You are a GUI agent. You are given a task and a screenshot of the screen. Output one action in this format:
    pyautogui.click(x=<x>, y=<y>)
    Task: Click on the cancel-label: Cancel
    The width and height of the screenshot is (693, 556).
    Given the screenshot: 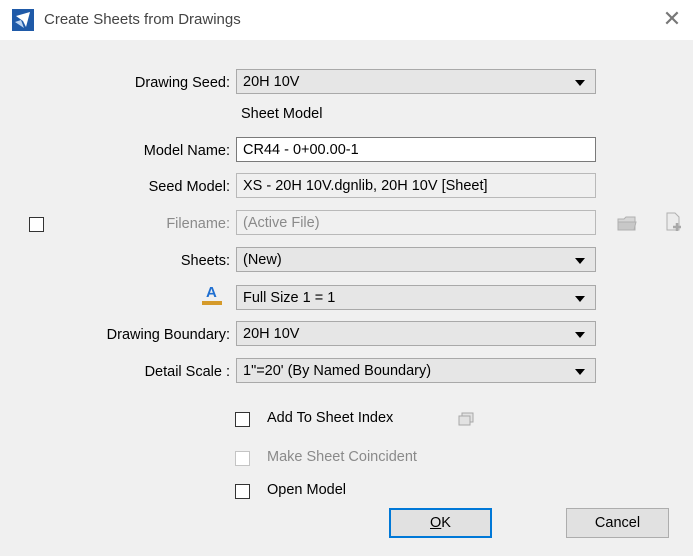 What is the action you would take?
    pyautogui.click(x=617, y=523)
    